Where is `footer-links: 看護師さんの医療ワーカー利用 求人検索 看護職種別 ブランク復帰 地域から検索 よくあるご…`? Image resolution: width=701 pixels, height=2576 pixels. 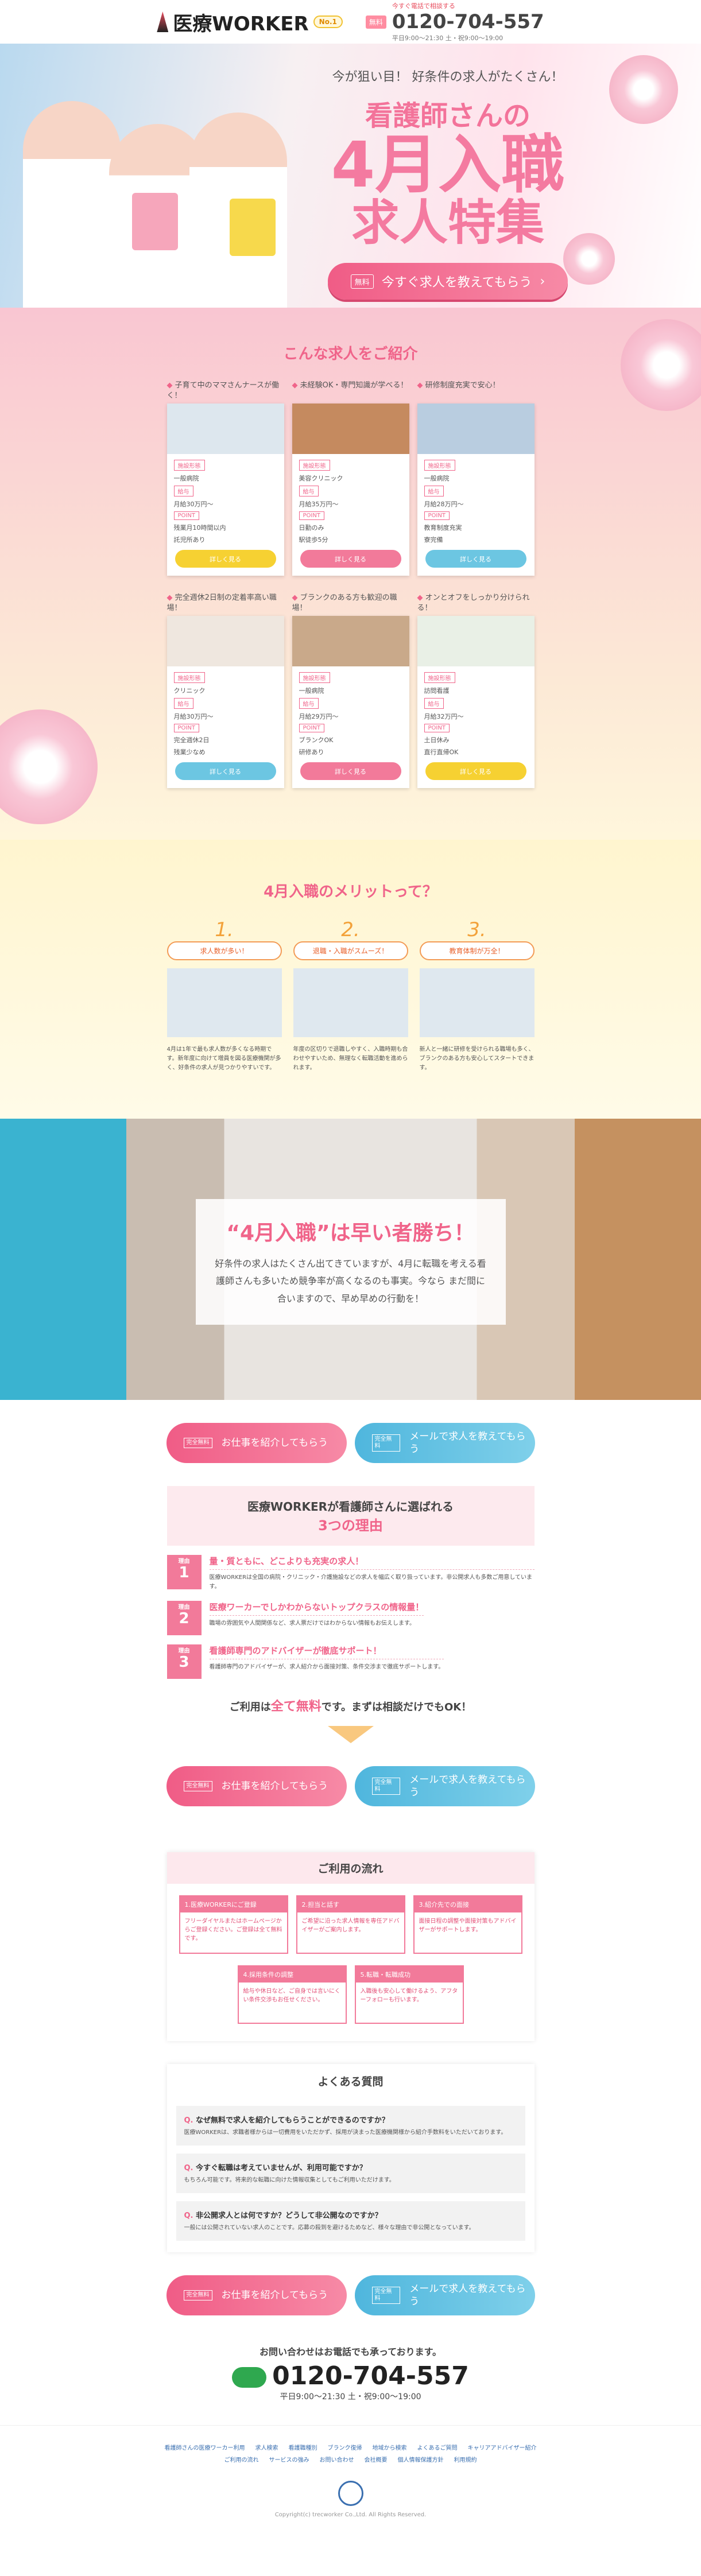
footer-links: 看護師さんの医療ワーカー利用 求人検索 看護職種別 ブランク復帰 地域から検索 よくあるご… is located at coordinates (351, 2453).